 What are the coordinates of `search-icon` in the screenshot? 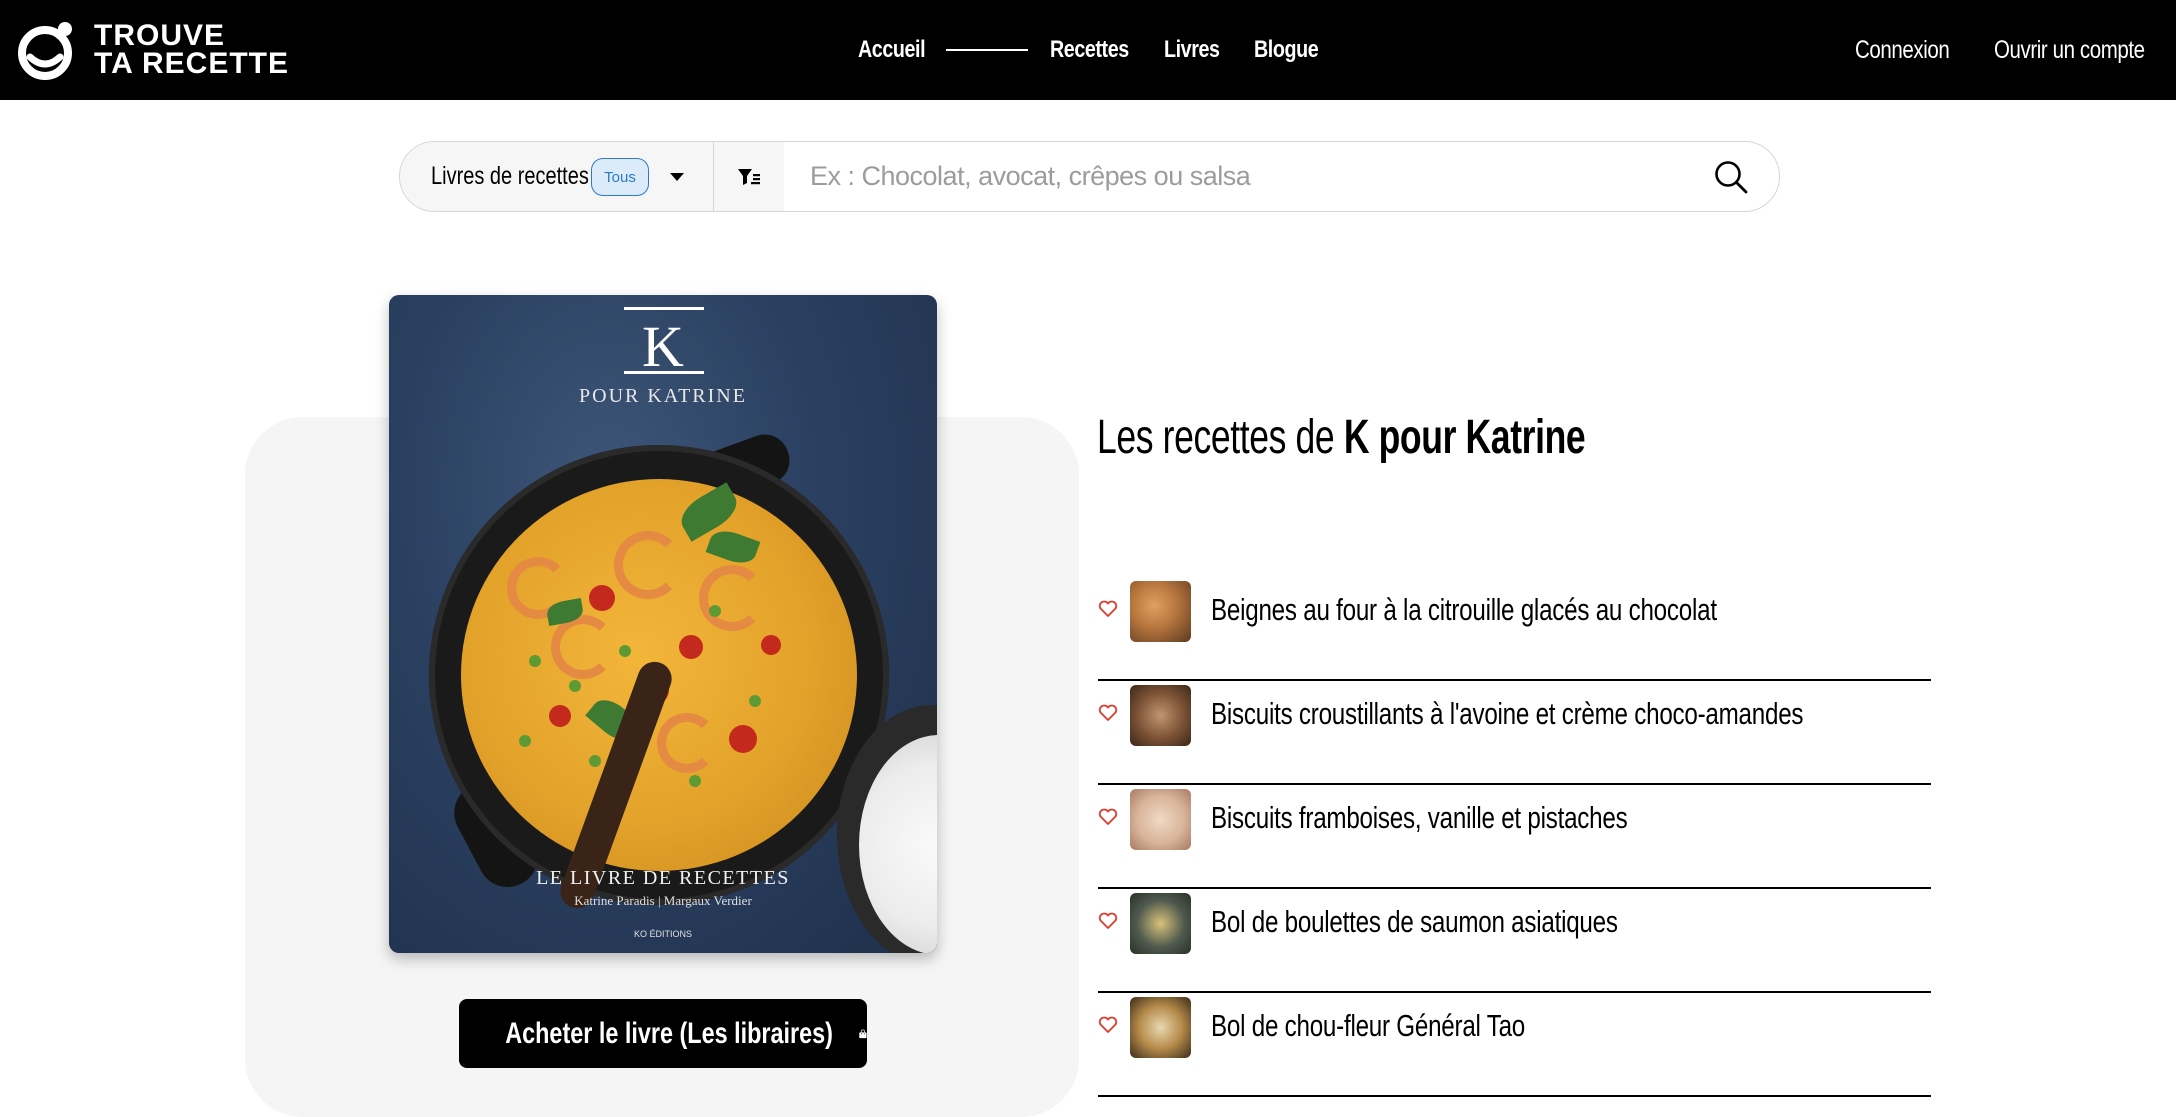 It's located at (1731, 177).